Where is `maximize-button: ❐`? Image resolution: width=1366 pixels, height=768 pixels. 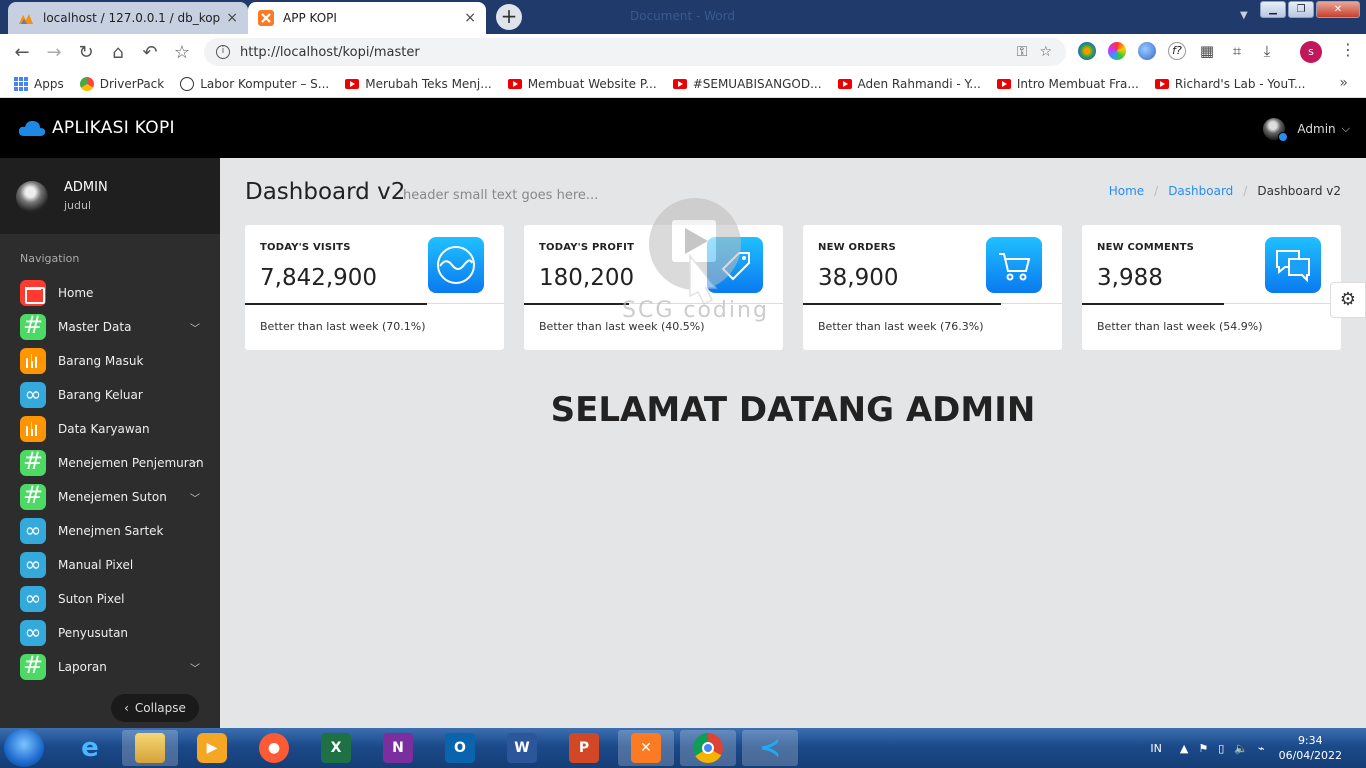
maximize-button: ❐ is located at coordinates (1301, 9).